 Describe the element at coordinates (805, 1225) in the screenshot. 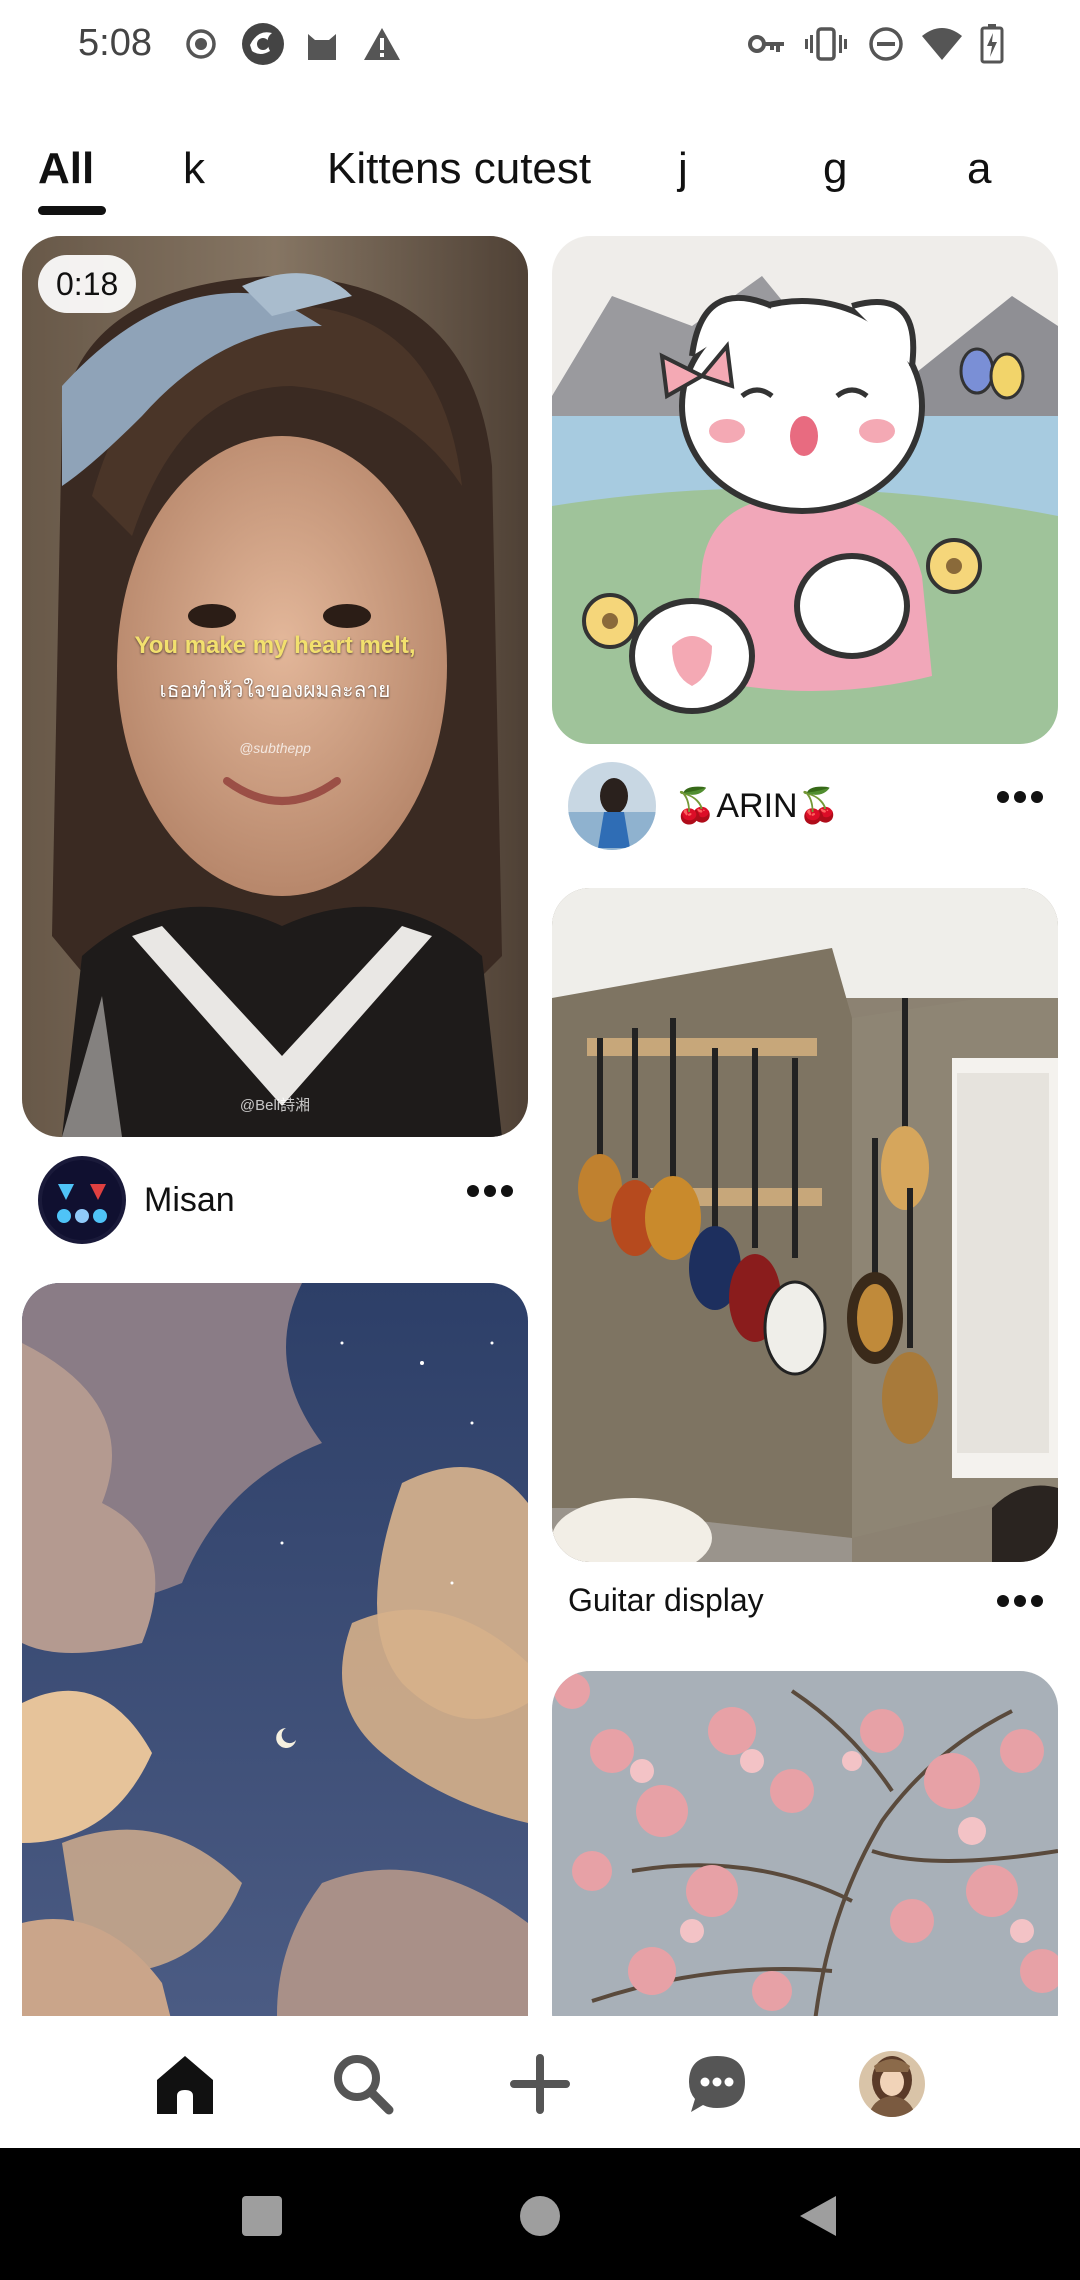

I see `guitar-pin-image` at that location.